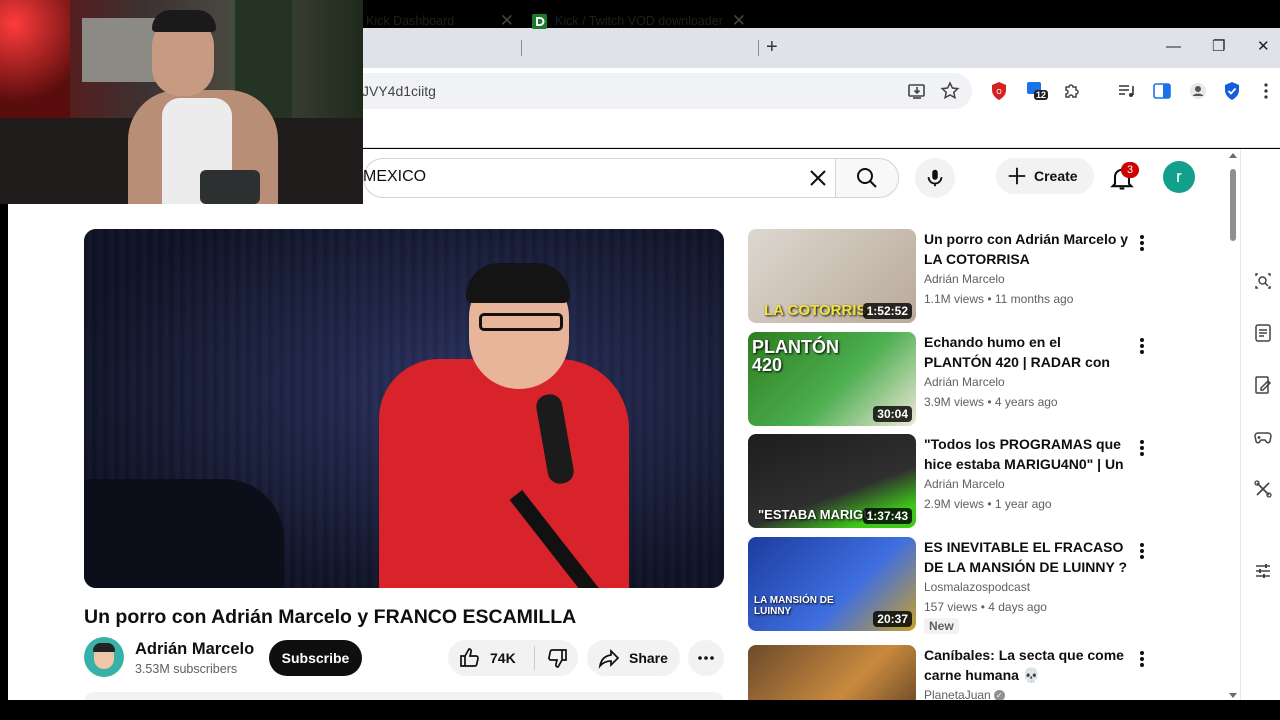 This screenshot has width=1280, height=720. I want to click on game-controller-icon, so click(1263, 437).